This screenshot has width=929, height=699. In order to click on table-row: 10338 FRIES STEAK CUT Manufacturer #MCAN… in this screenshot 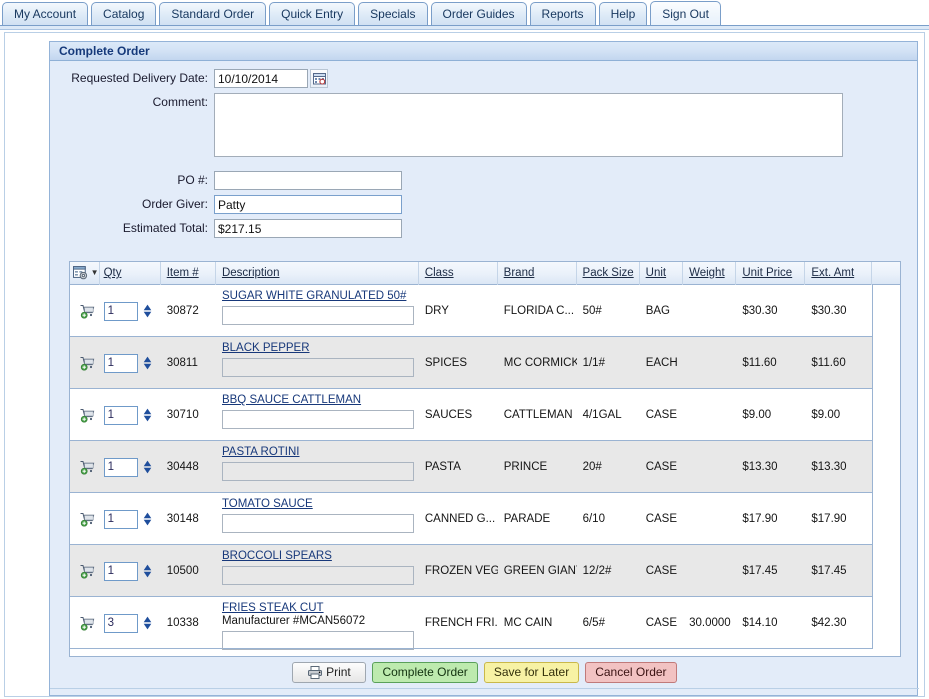, I will do `click(485, 623)`.